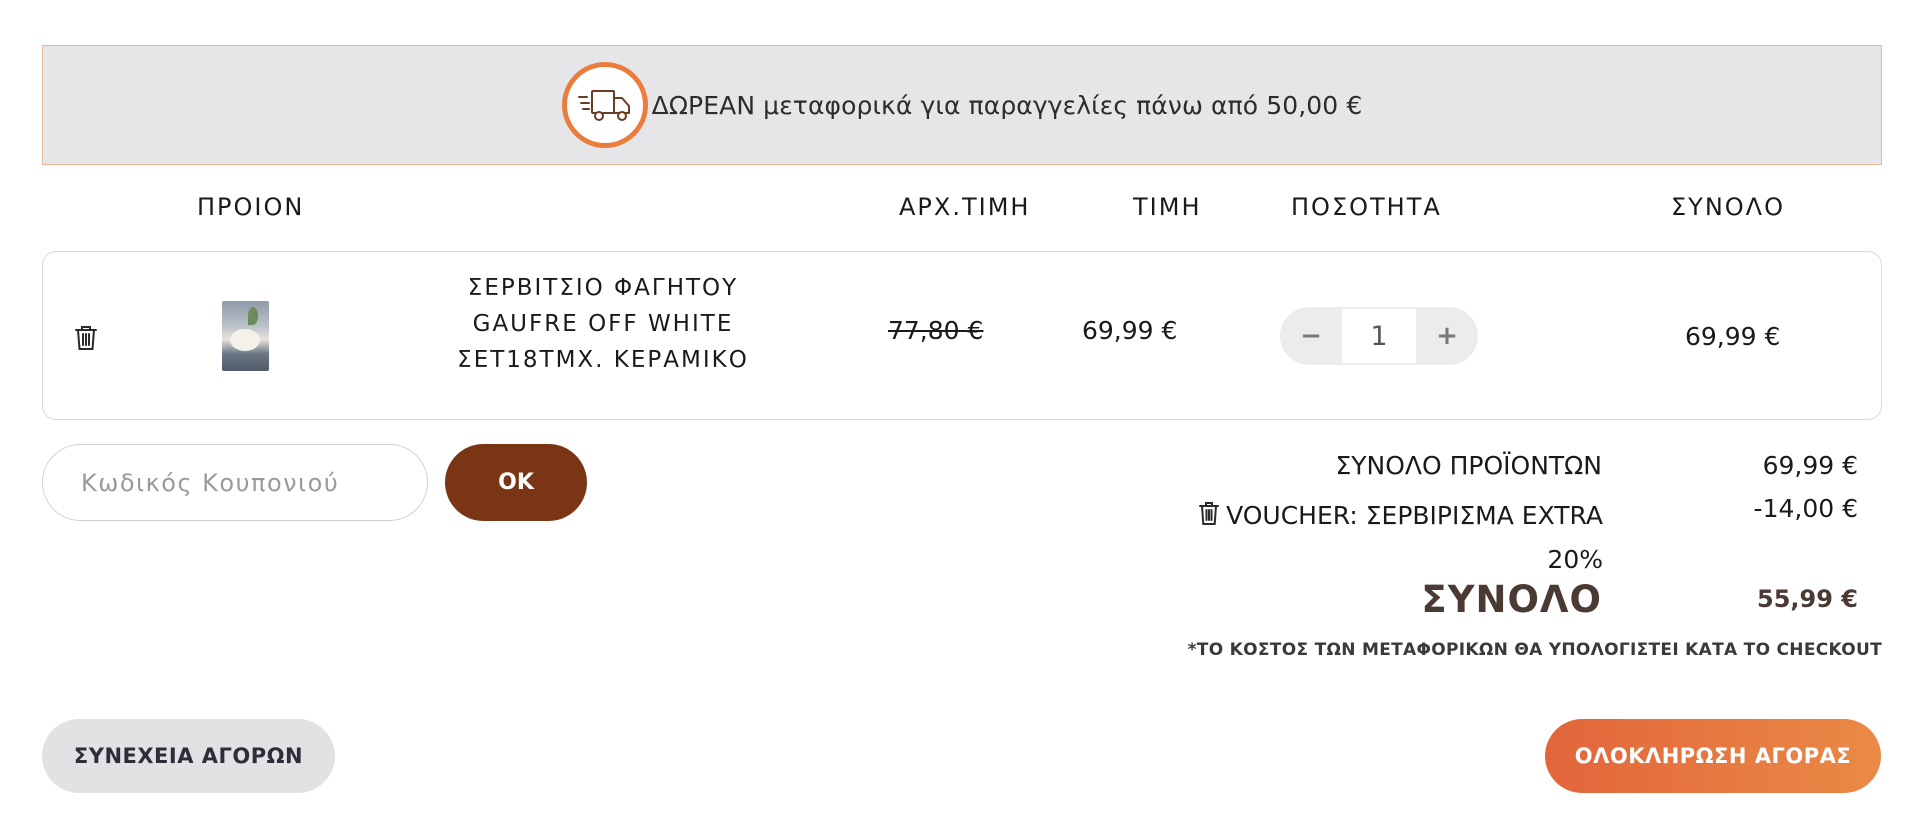  I want to click on unit-price: 69,99 €, so click(1130, 330).